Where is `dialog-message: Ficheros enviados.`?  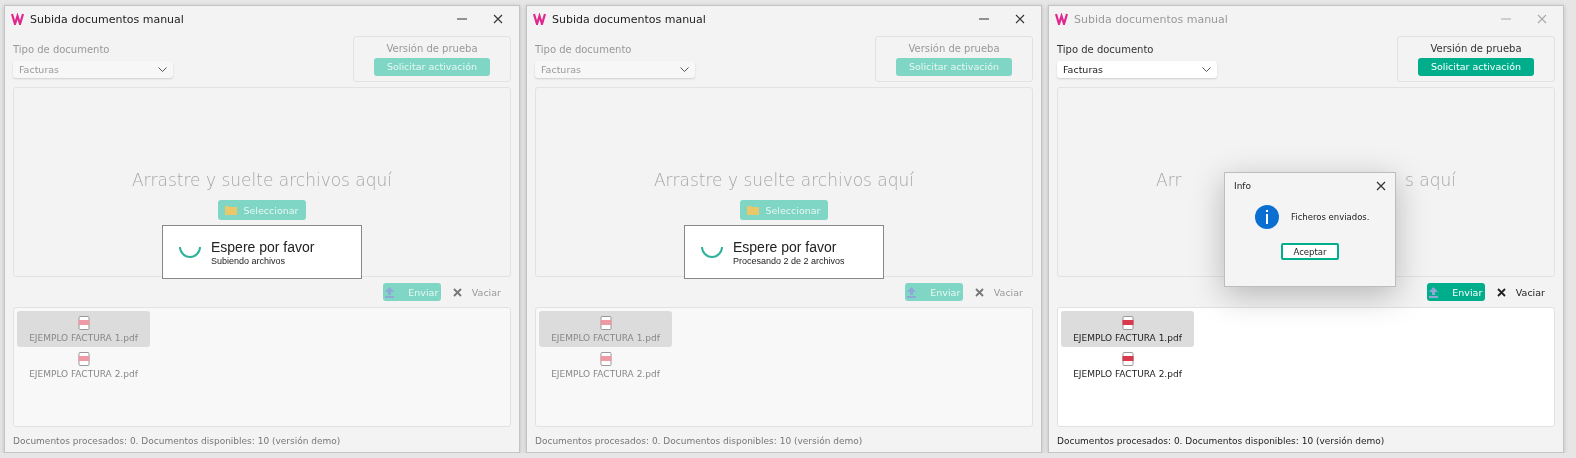 dialog-message: Ficheros enviados. is located at coordinates (1330, 217).